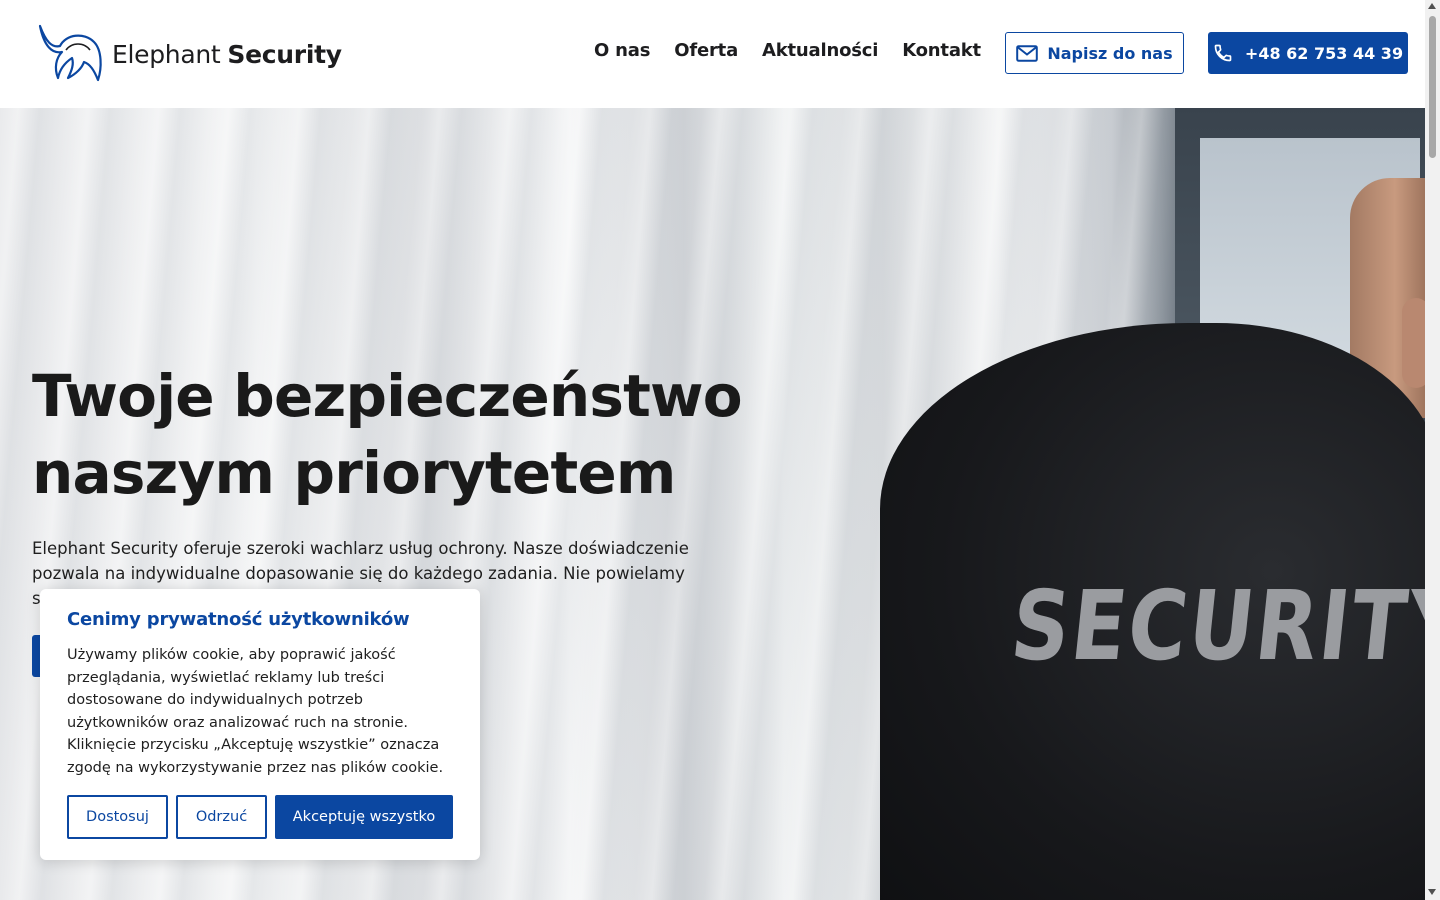  I want to click on scroll-thumb, so click(1432, 87).